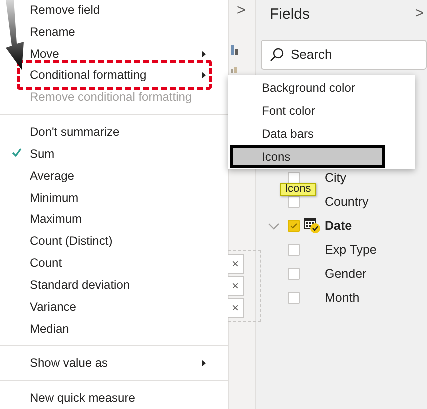 This screenshot has width=427, height=409. What do you see at coordinates (312, 225) in the screenshot?
I see `calendar-icon` at bounding box center [312, 225].